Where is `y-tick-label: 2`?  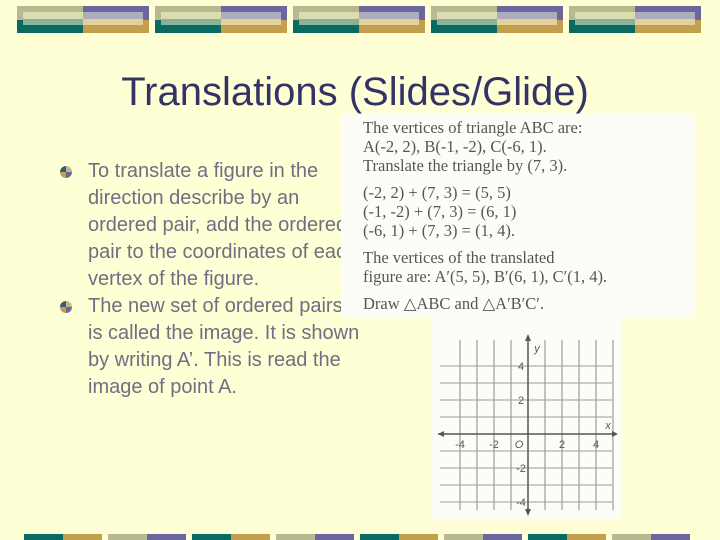
y-tick-label: 2 is located at coordinates (521, 401).